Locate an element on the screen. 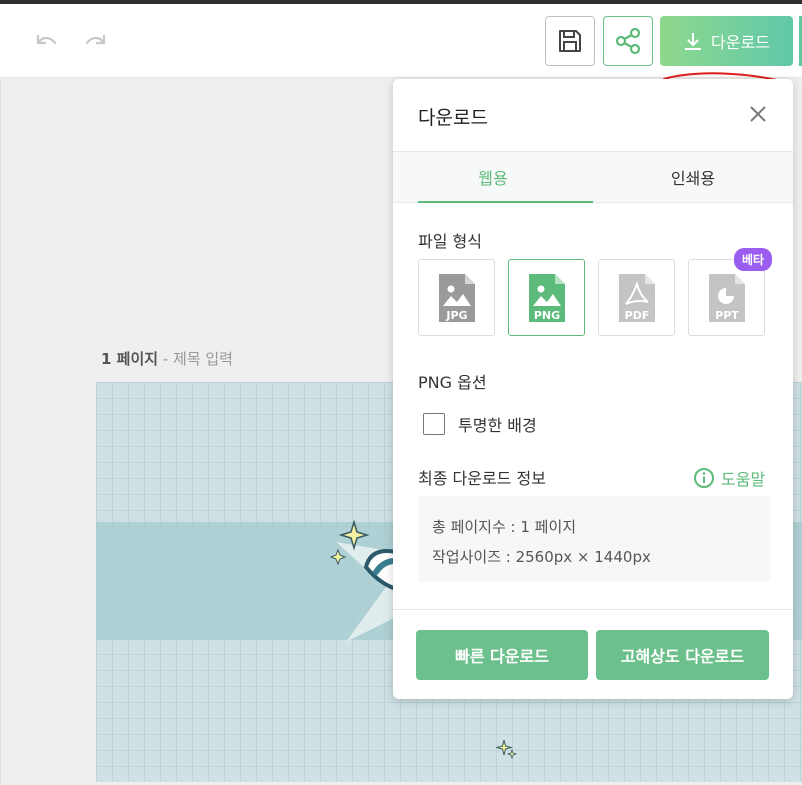 This screenshot has width=802, height=785. page-title-input: 제목 입력 is located at coordinates (203, 359).